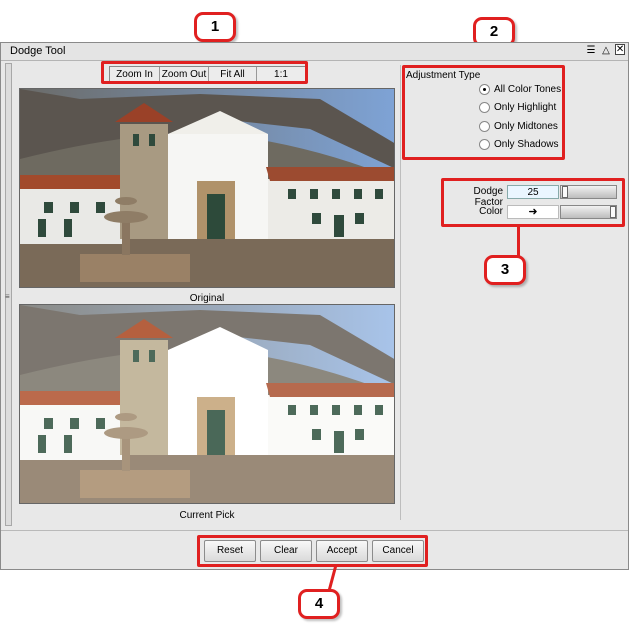 The height and width of the screenshot is (629, 630). Describe the element at coordinates (312, 551) in the screenshot. I see `highlight-action-buttons` at that location.